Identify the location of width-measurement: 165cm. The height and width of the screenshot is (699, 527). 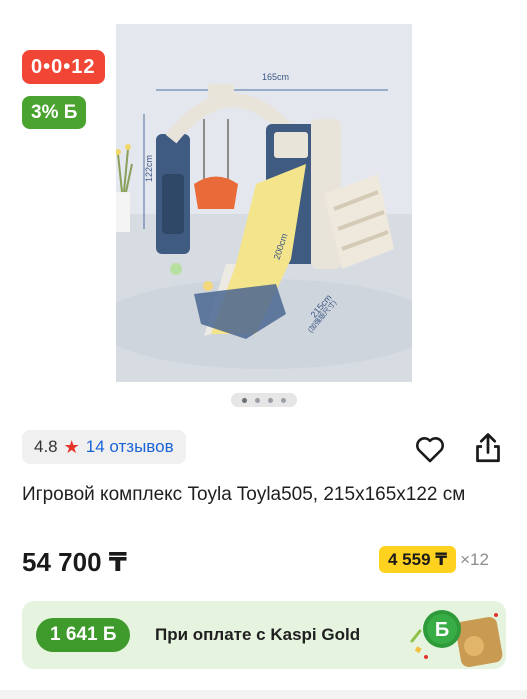
(275, 77).